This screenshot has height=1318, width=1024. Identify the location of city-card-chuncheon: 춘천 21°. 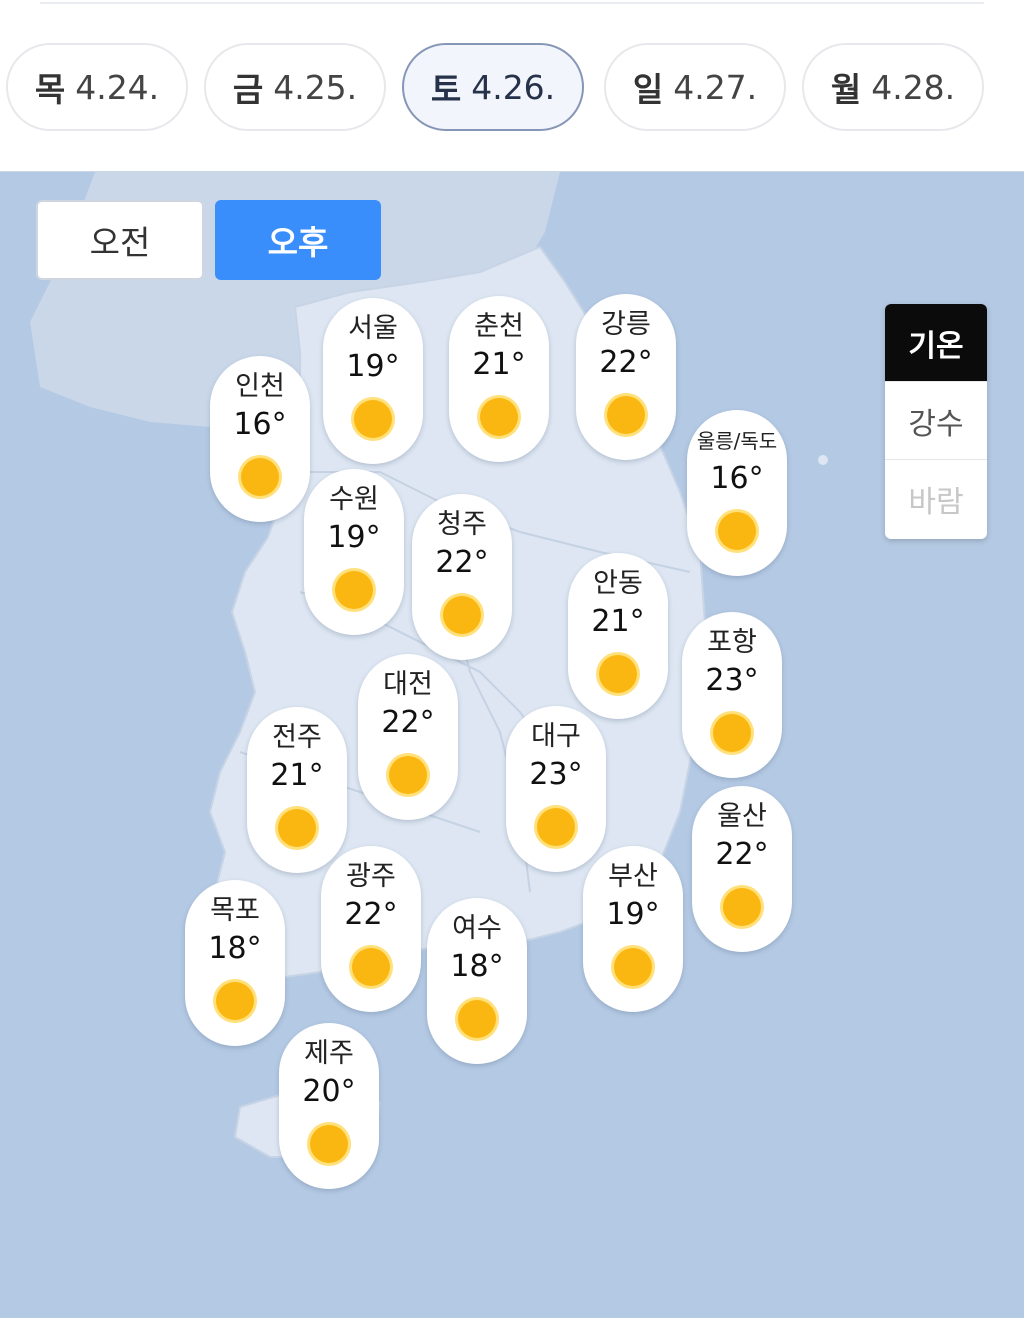
(499, 379).